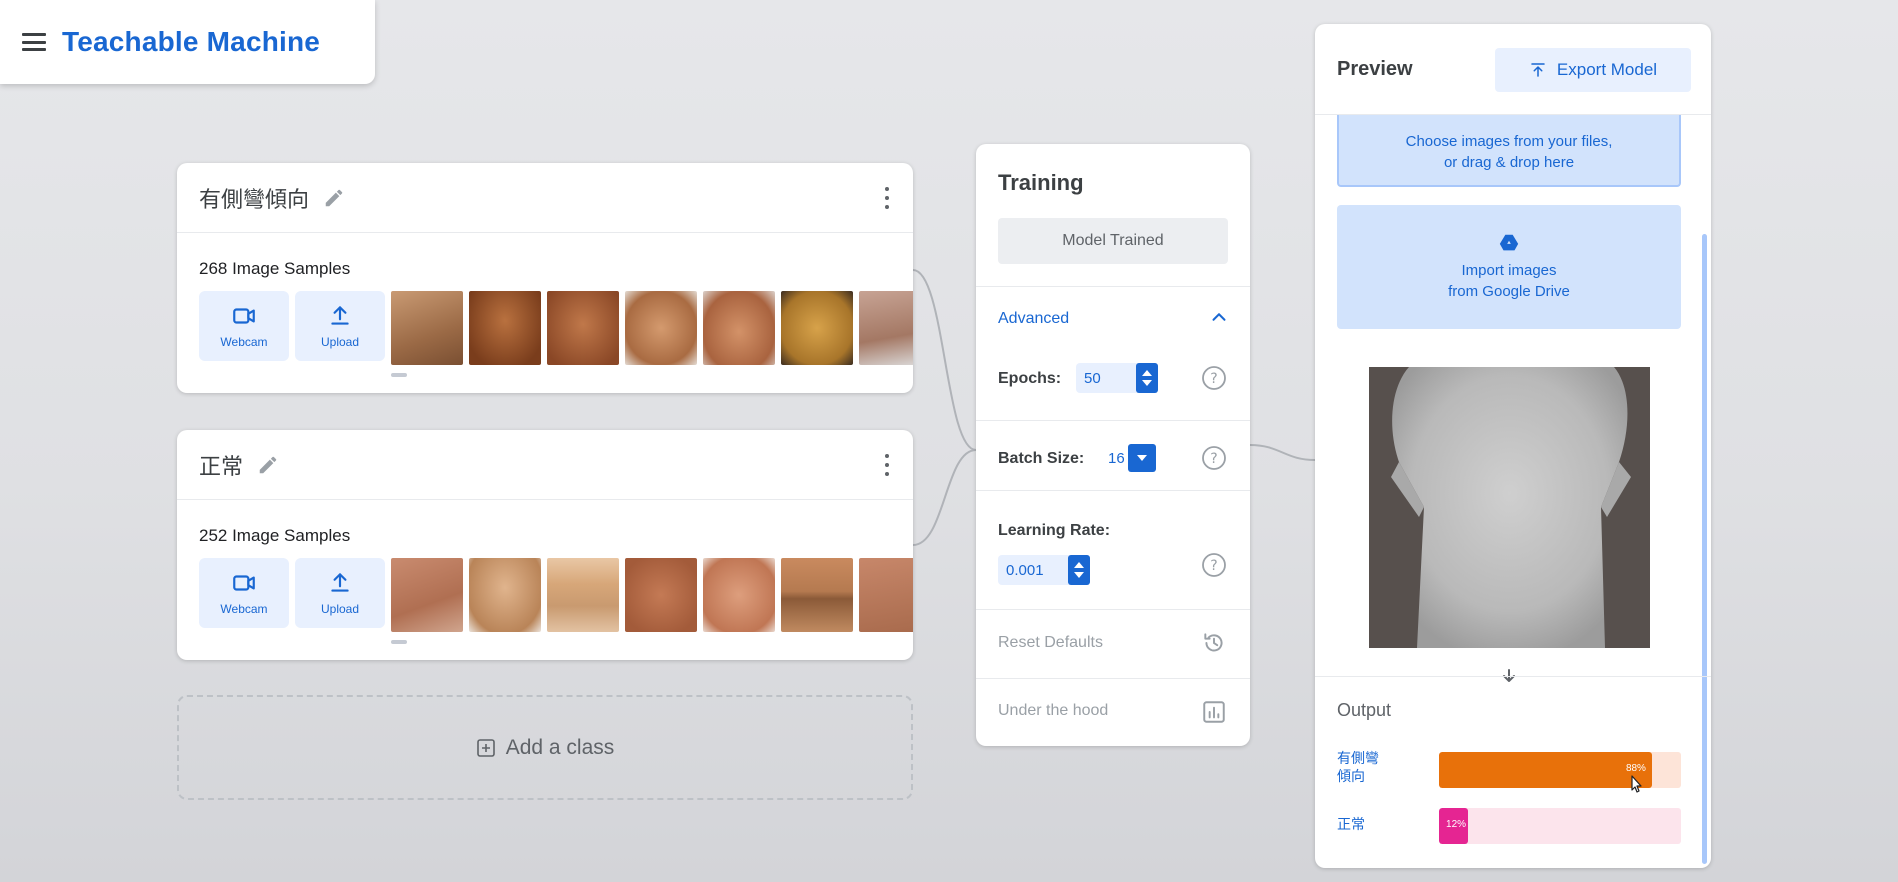  What do you see at coordinates (1116, 458) in the screenshot?
I see `batch-size-value: 16` at bounding box center [1116, 458].